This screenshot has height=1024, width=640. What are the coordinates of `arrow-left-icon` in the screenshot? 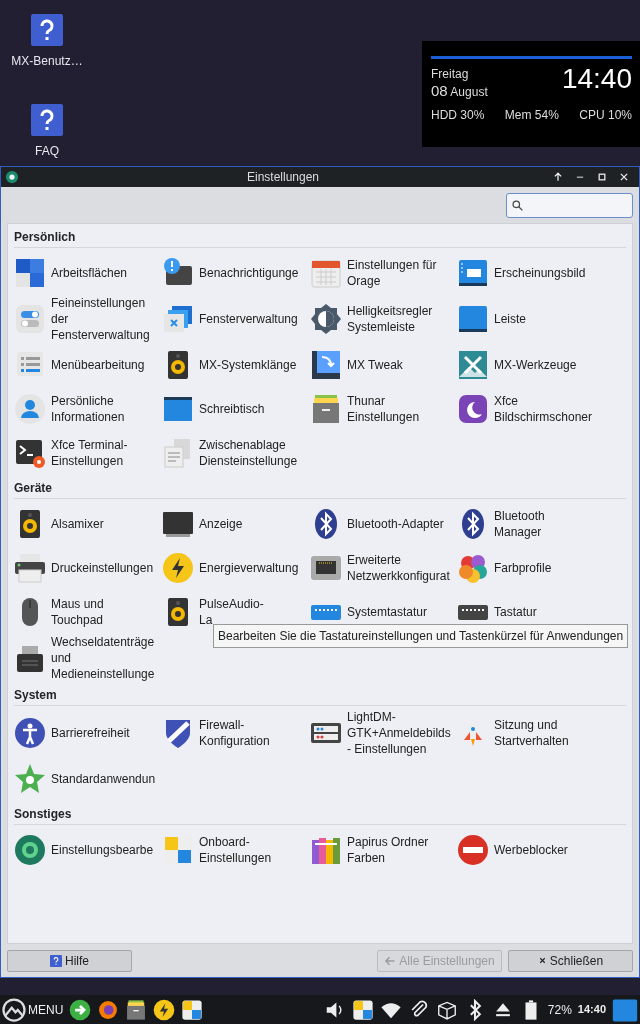 It's located at (390, 960).